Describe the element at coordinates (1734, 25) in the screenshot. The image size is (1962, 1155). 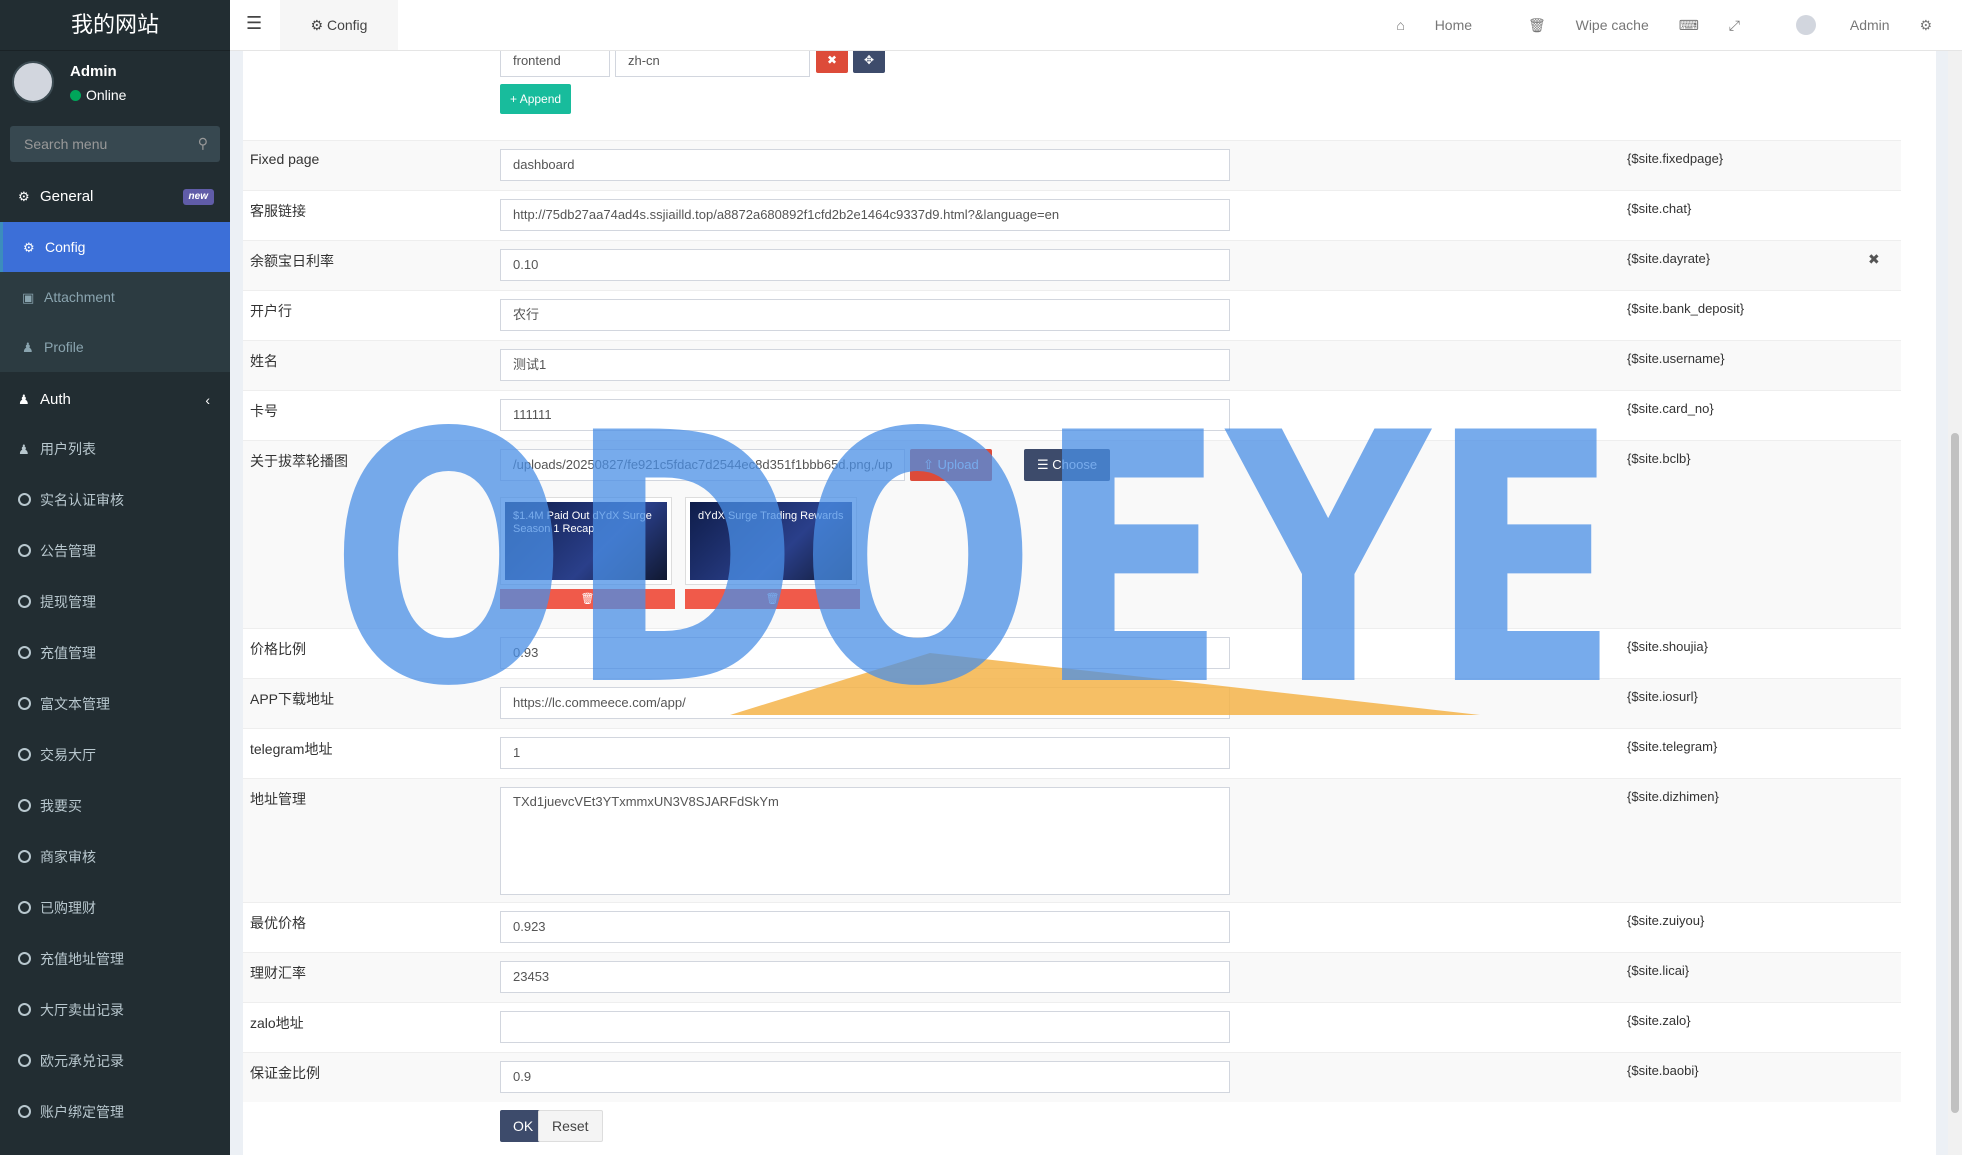
I see `fullscreen-icon: ⤢` at that location.